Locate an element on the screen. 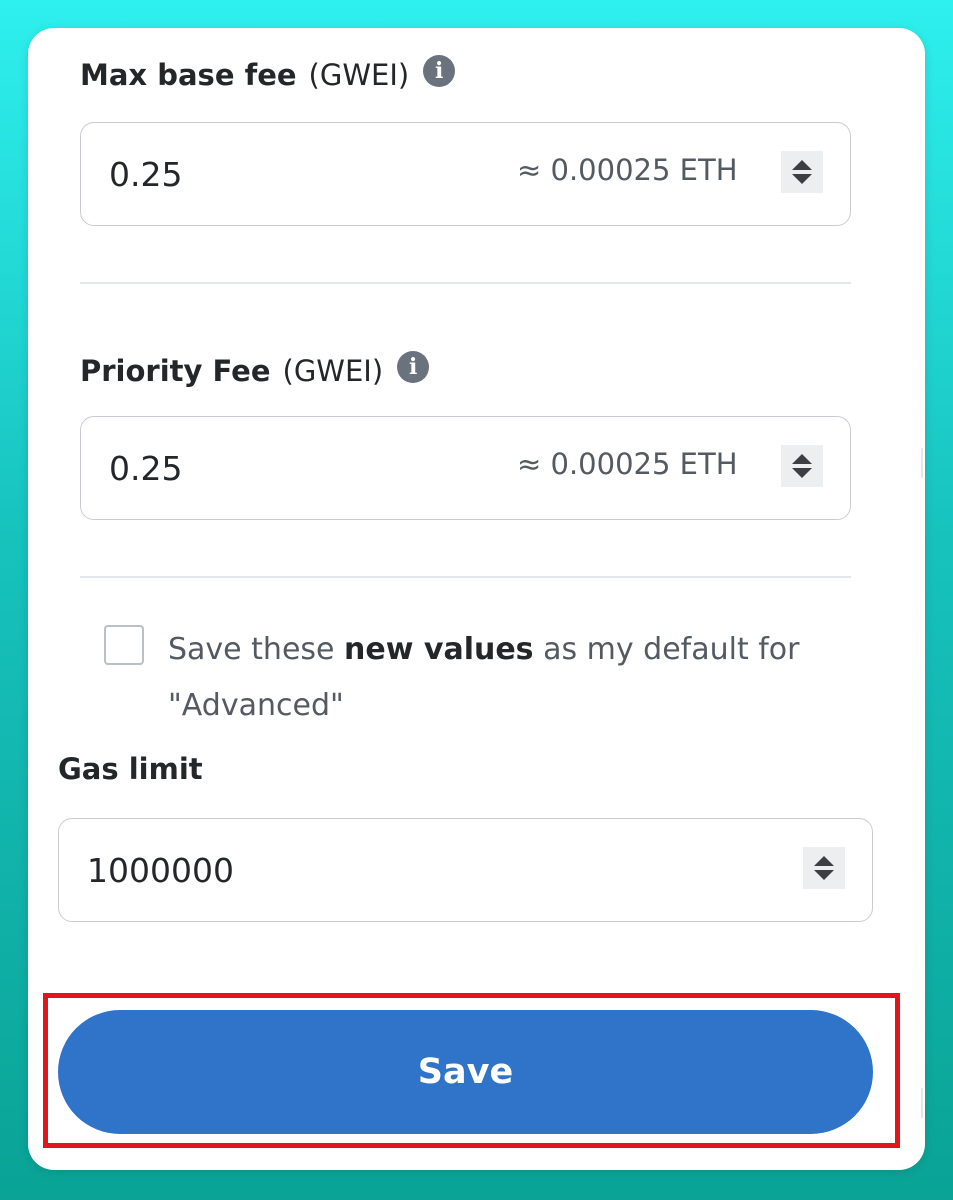 The image size is (953, 1200). gas-limit-label: Gas limit is located at coordinates (130, 769).